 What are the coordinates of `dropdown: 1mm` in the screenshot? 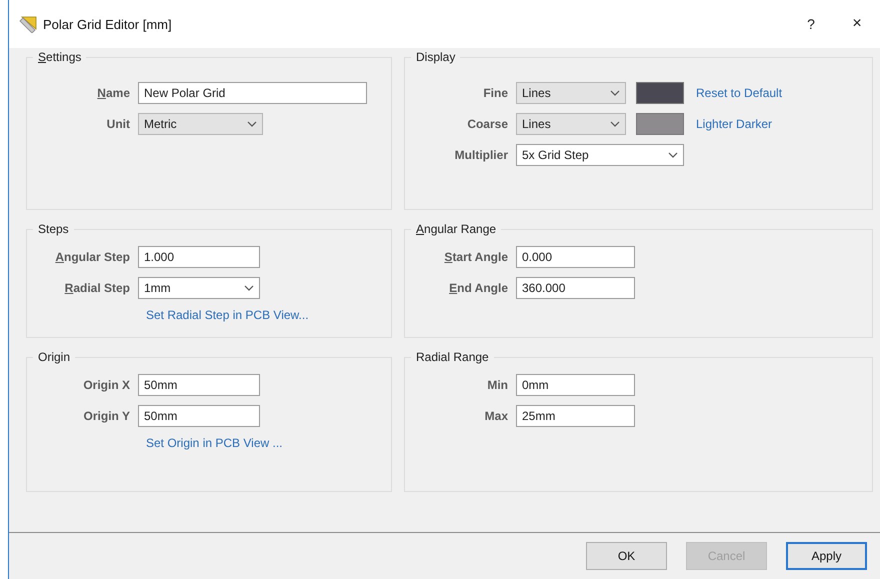 It's located at (199, 288).